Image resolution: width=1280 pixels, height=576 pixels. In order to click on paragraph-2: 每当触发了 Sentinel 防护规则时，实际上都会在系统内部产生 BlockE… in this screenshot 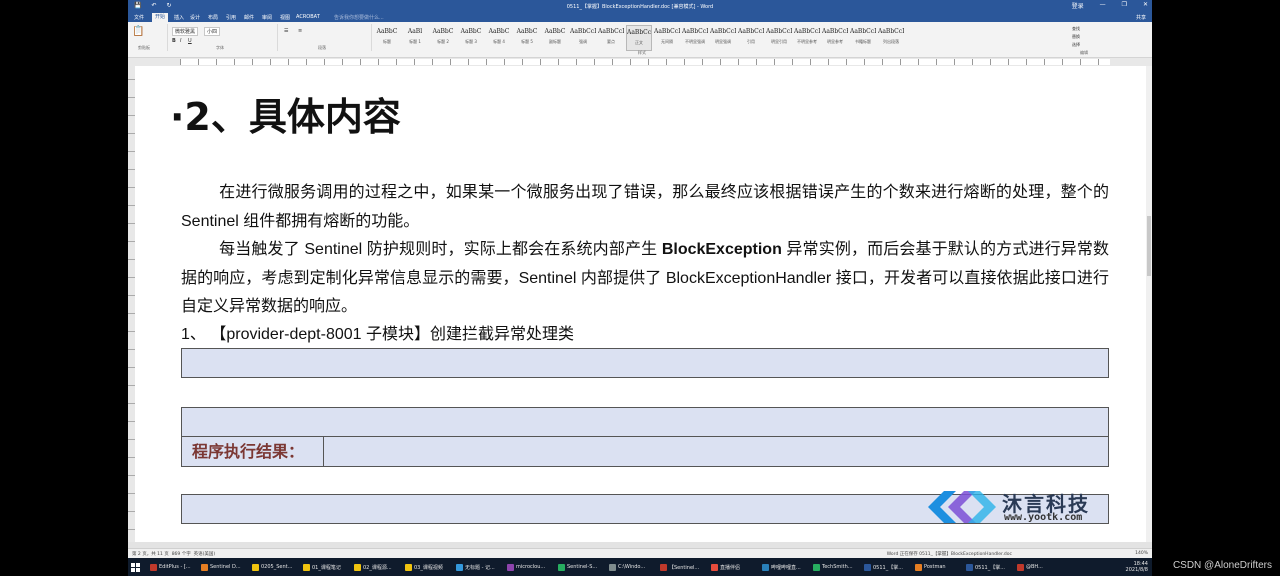, I will do `click(645, 279)`.